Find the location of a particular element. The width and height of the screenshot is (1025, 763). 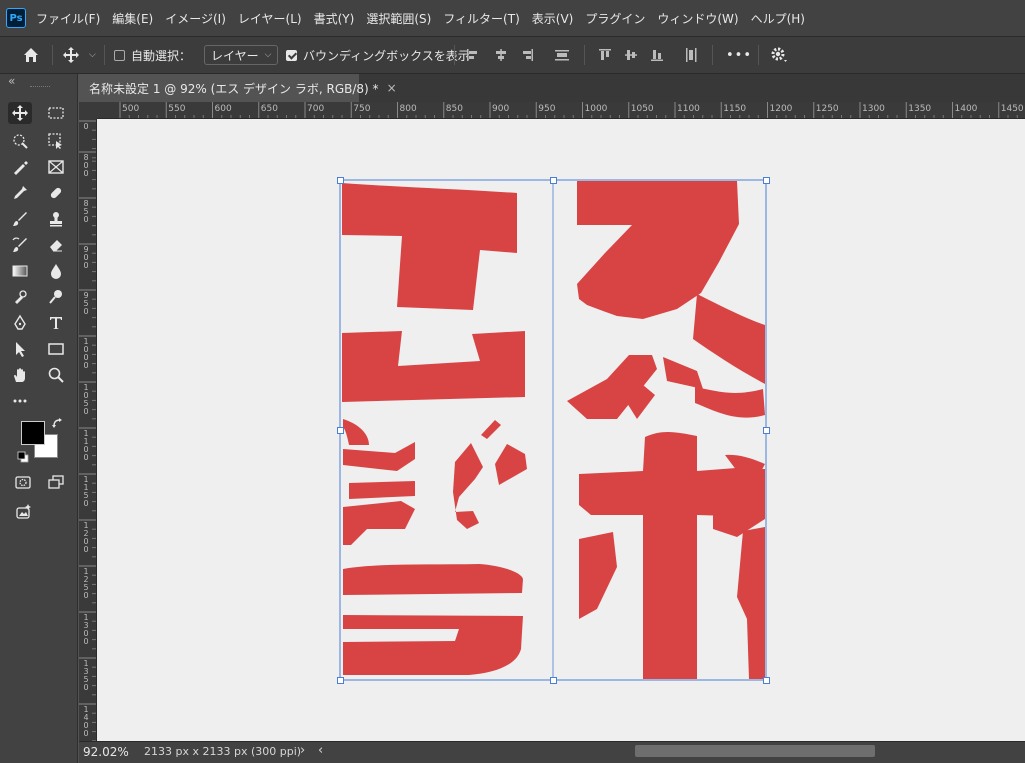

ruler-tick-label: 950 is located at coordinates (86, 303).